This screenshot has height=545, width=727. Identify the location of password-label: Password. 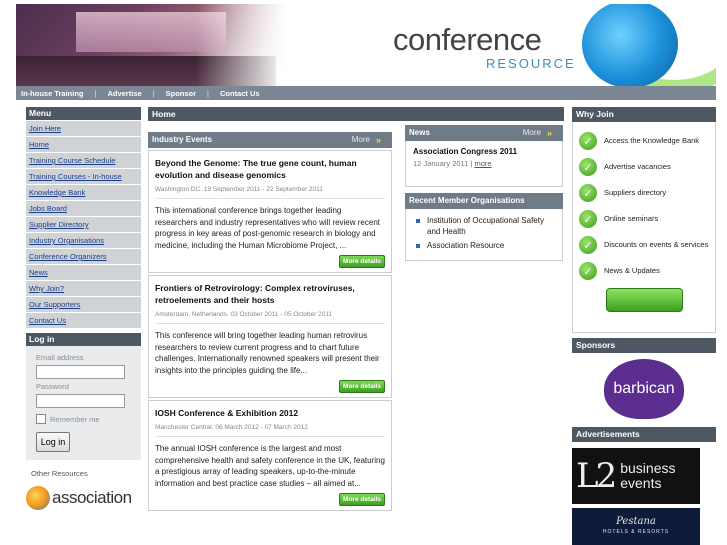
(52, 386).